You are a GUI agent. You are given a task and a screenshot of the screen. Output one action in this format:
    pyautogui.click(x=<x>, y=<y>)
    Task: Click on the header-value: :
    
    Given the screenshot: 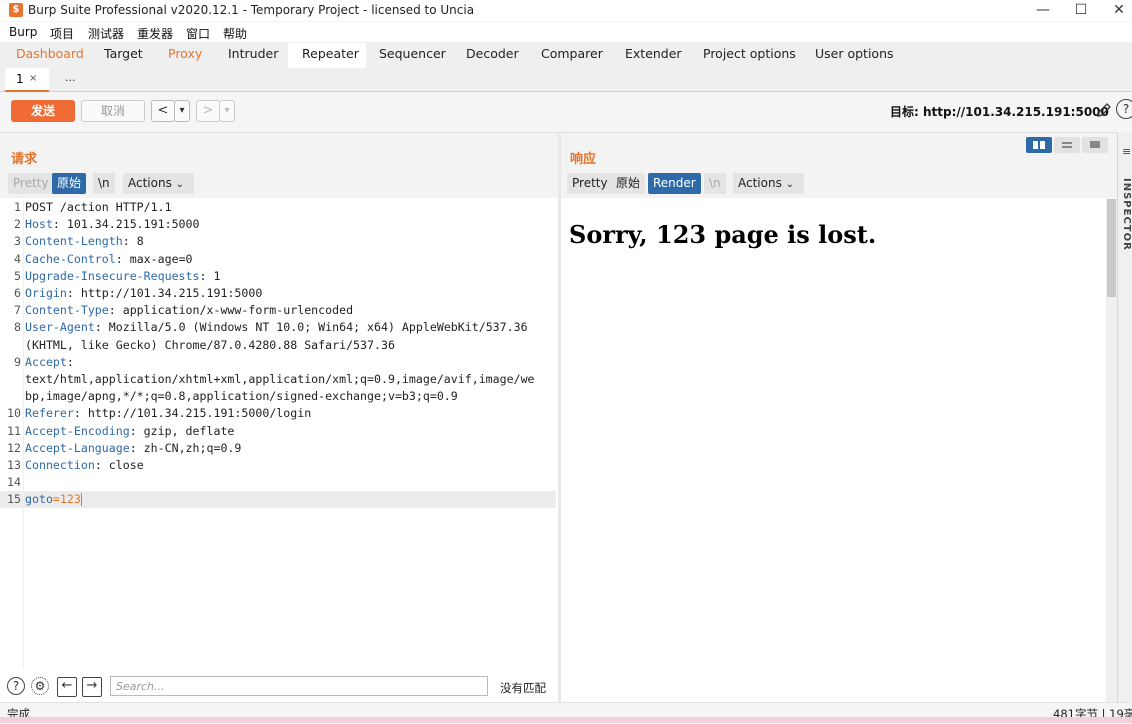 What is the action you would take?
    pyautogui.click(x=70, y=361)
    